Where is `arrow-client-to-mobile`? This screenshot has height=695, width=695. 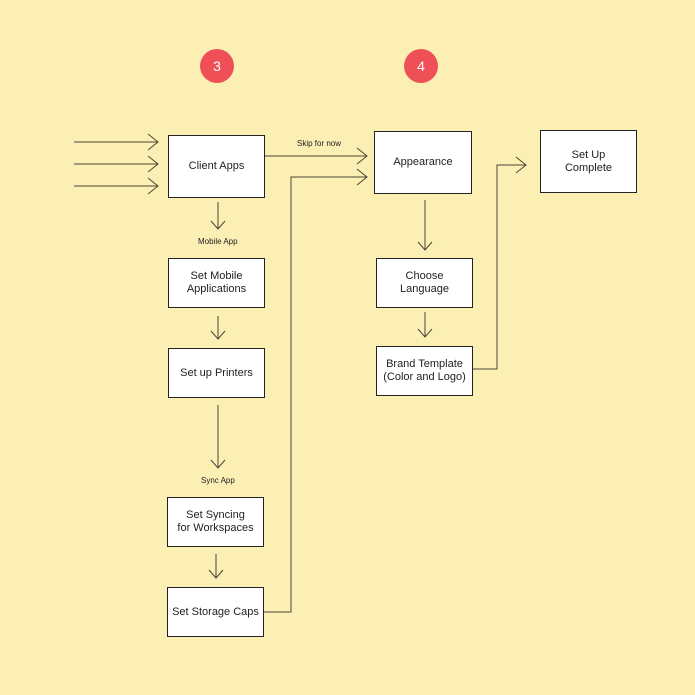
arrow-client-to-mobile is located at coordinates (218, 216).